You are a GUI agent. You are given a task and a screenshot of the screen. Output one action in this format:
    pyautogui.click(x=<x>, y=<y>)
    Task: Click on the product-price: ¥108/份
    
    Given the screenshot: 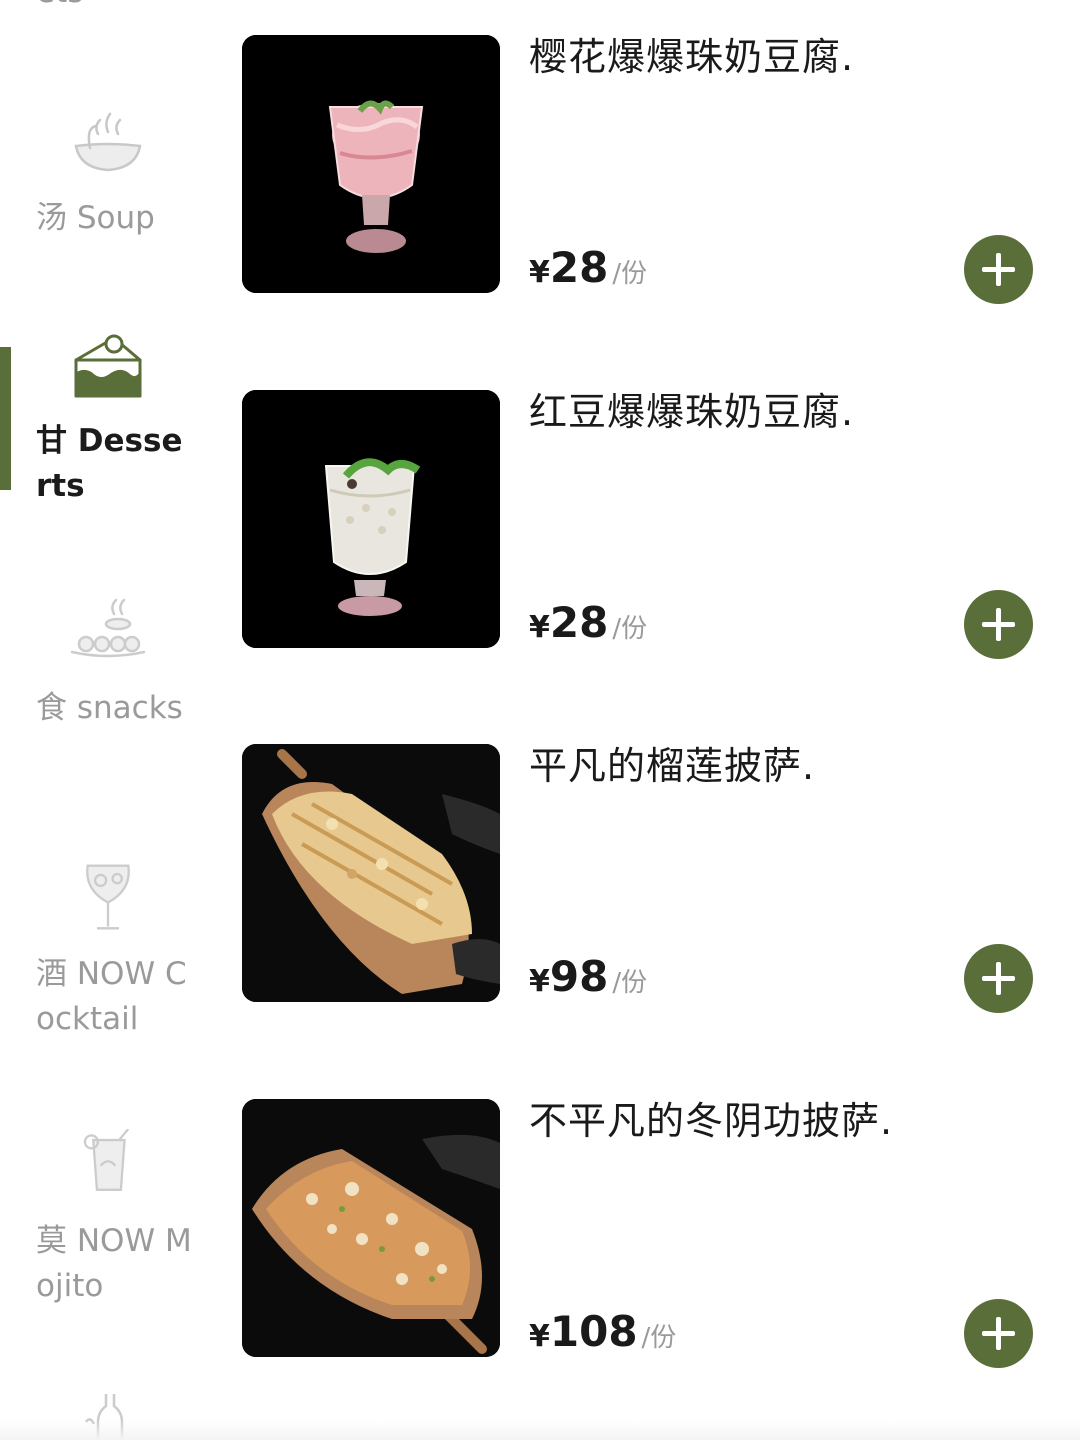 What is the action you would take?
    pyautogui.click(x=602, y=1333)
    